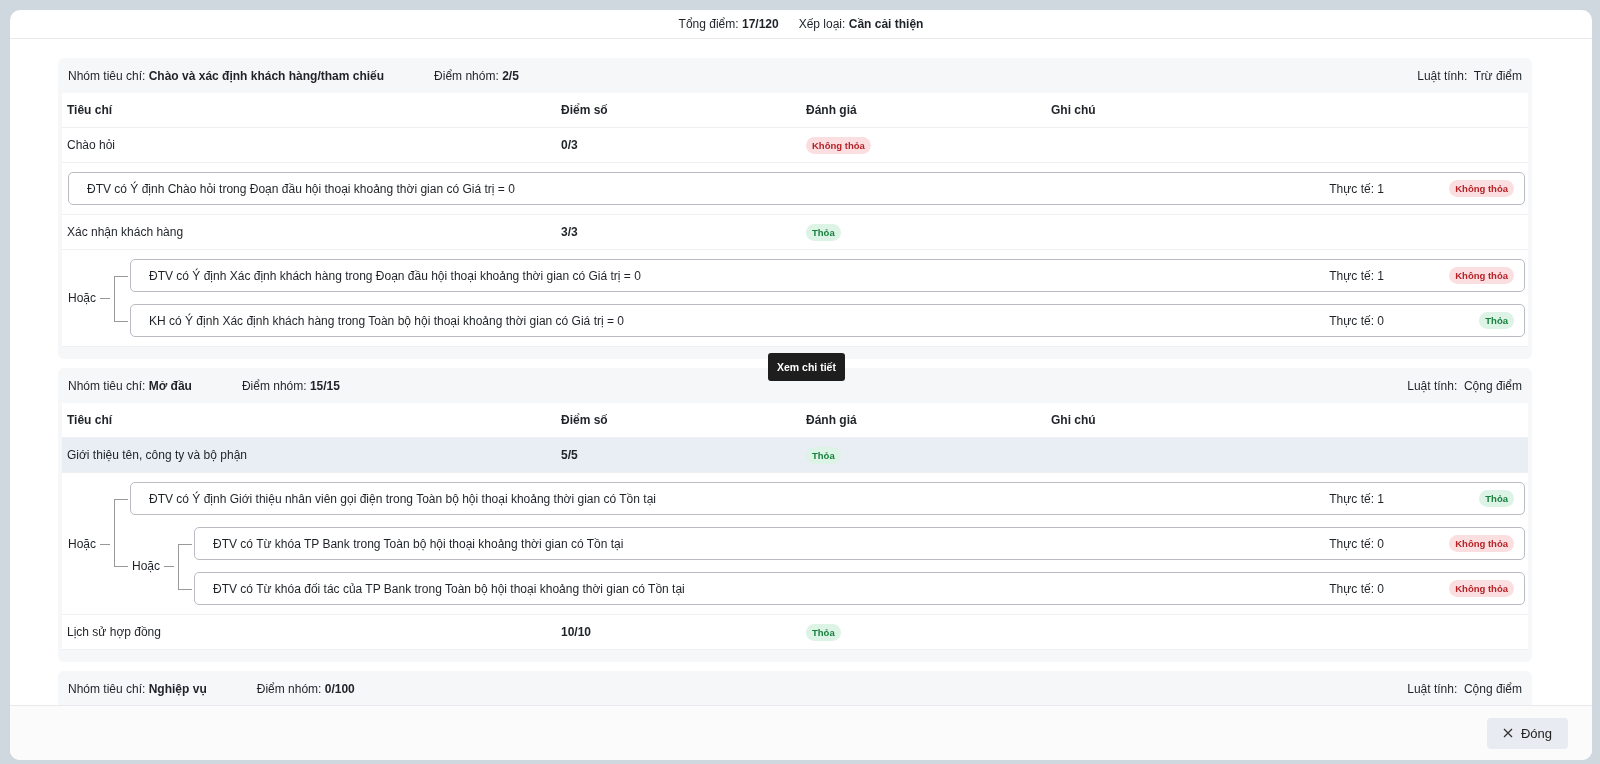 The height and width of the screenshot is (764, 1600). What do you see at coordinates (795, 455) in the screenshot?
I see `criterion-row: Giới thiệu tên, công ty và bộ phận 5/5 Thỏa` at bounding box center [795, 455].